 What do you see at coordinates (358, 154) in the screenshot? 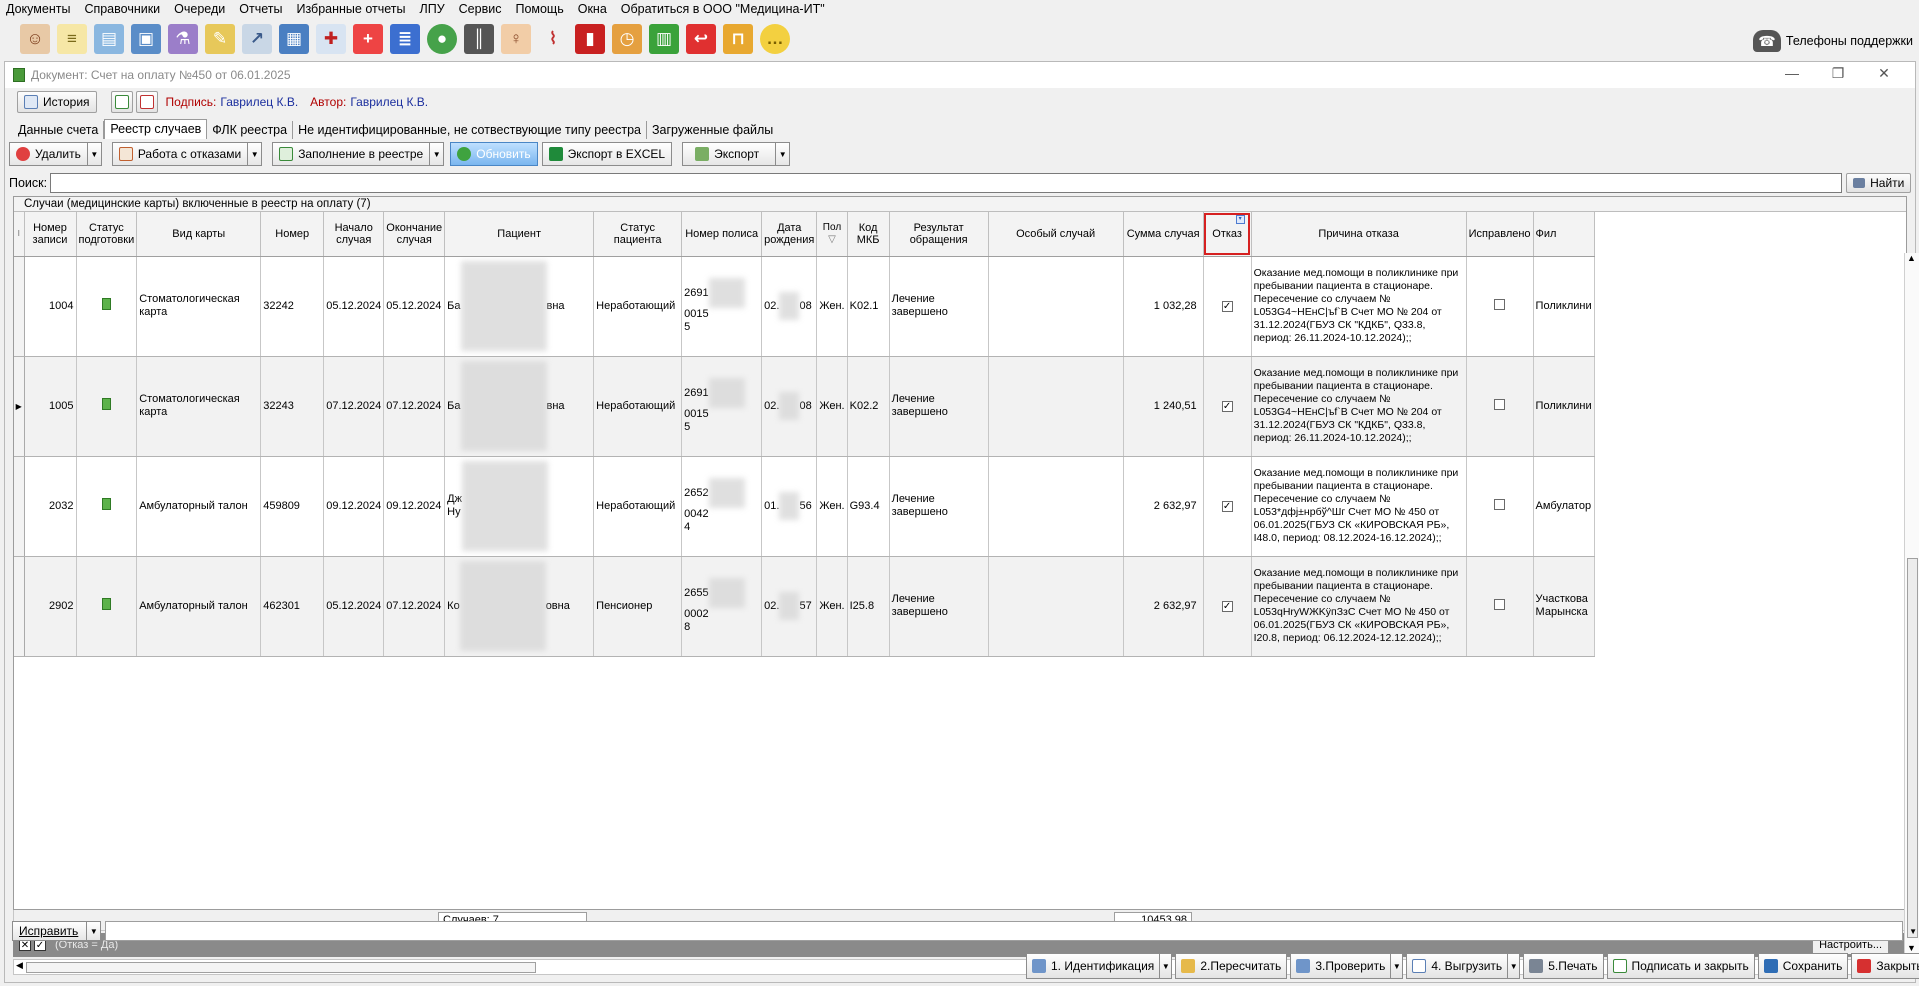
I see `fill-registry-button: Заполнение в реестре ▼` at bounding box center [358, 154].